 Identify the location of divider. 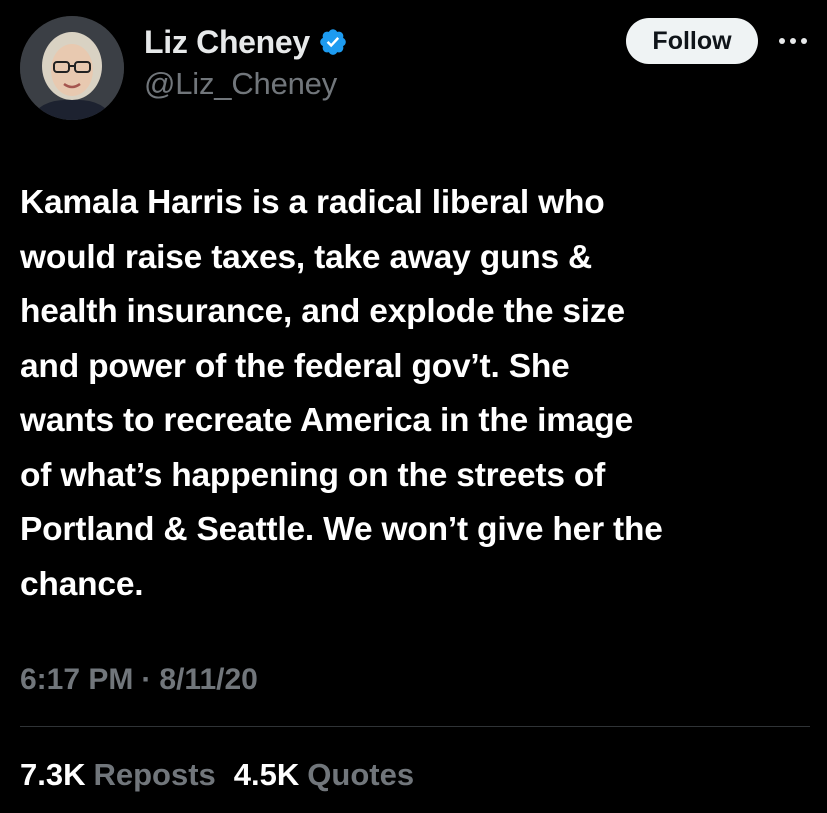
(415, 726).